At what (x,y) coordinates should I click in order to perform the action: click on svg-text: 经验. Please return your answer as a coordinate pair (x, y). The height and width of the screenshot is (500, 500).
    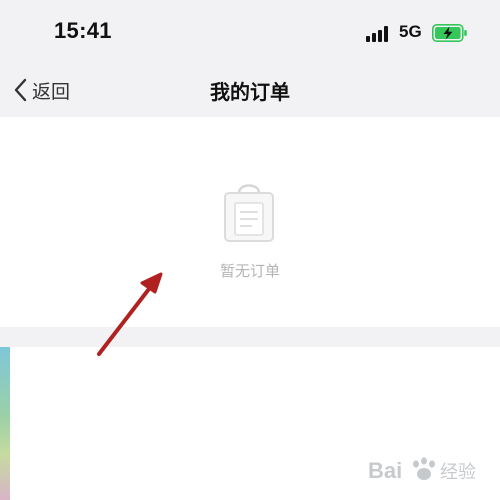
    Looking at the image, I should click on (458, 472).